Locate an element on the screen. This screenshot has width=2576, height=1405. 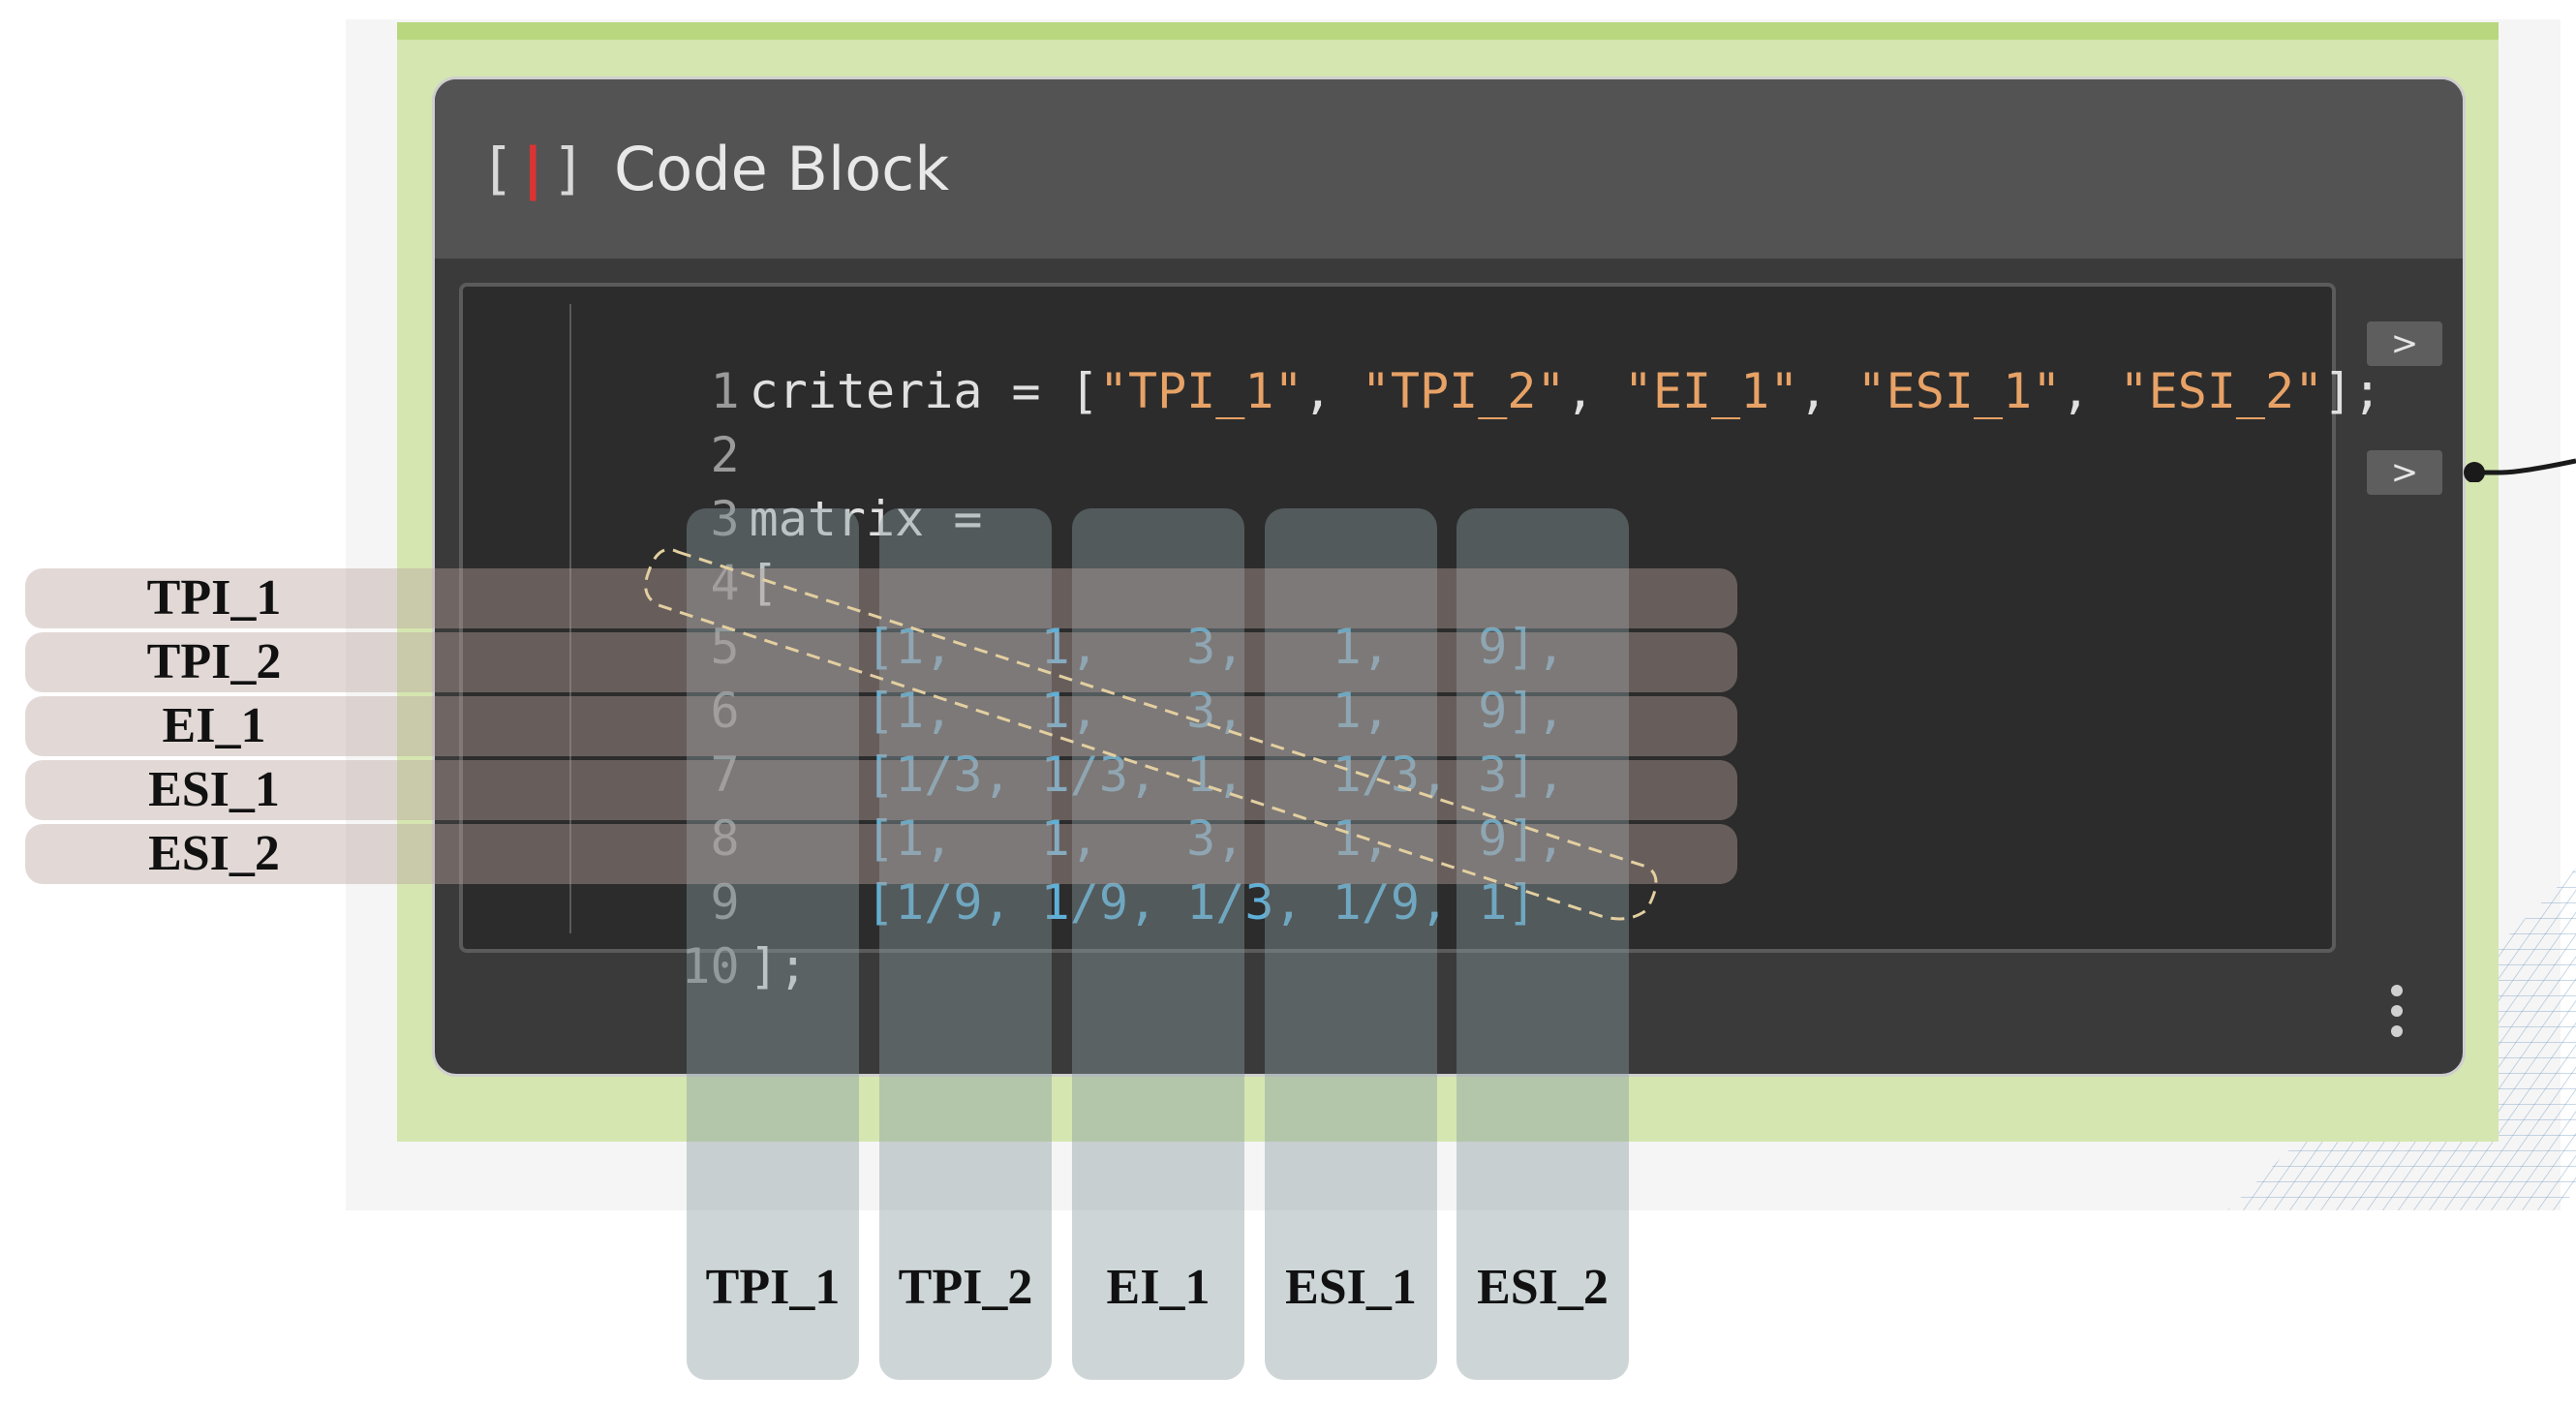
code-block-icon: [|] is located at coordinates (534, 168).